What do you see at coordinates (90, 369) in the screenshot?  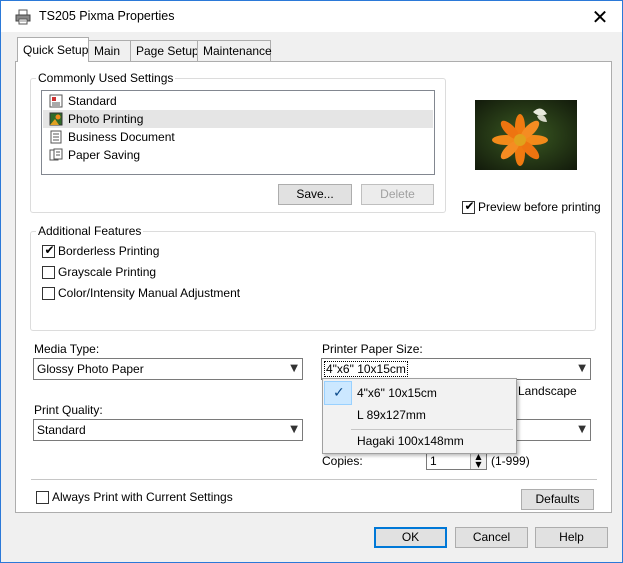 I see `media-type-value: Glossy Photo Paper` at bounding box center [90, 369].